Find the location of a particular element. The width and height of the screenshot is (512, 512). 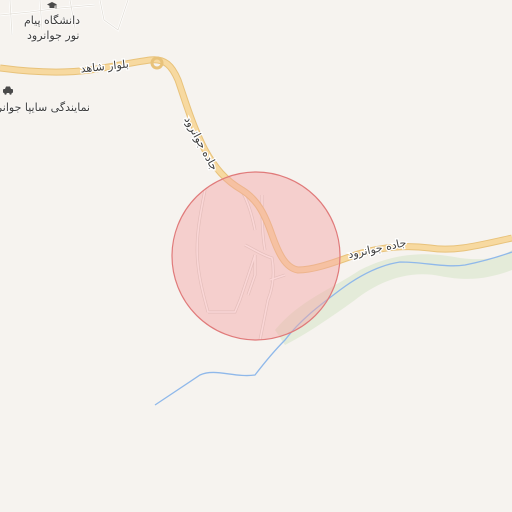

poi-label-saipa-dealer: نمایندگی سایپا جوانرود is located at coordinates (45, 107).